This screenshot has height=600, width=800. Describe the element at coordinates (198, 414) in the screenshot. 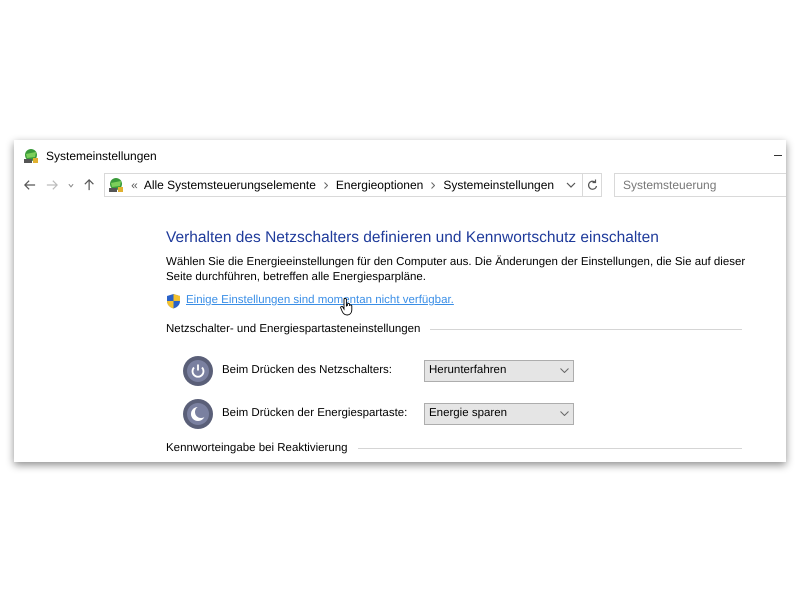

I see `moon-icon` at that location.